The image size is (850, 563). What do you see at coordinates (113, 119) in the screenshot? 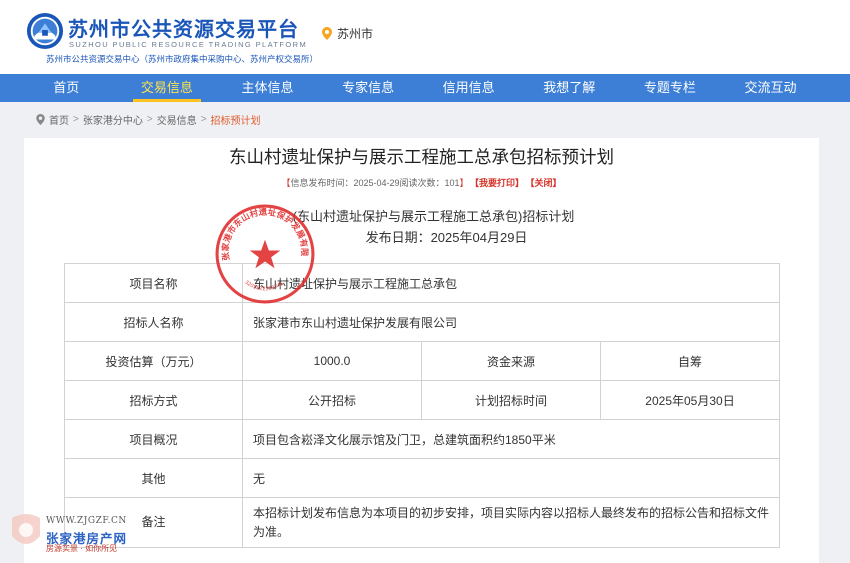
I see `breadcrumb-branch: 张家港分中心` at bounding box center [113, 119].